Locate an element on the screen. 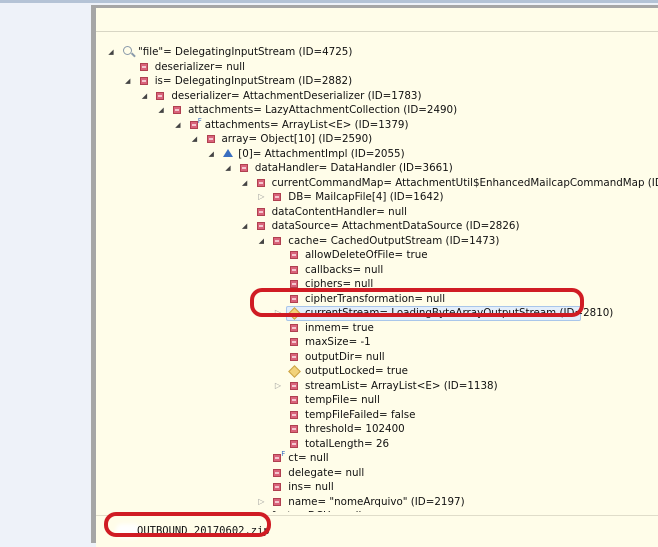  tree-row-label: name= "nomeArquivo" (ID=2197) is located at coordinates (376, 502).